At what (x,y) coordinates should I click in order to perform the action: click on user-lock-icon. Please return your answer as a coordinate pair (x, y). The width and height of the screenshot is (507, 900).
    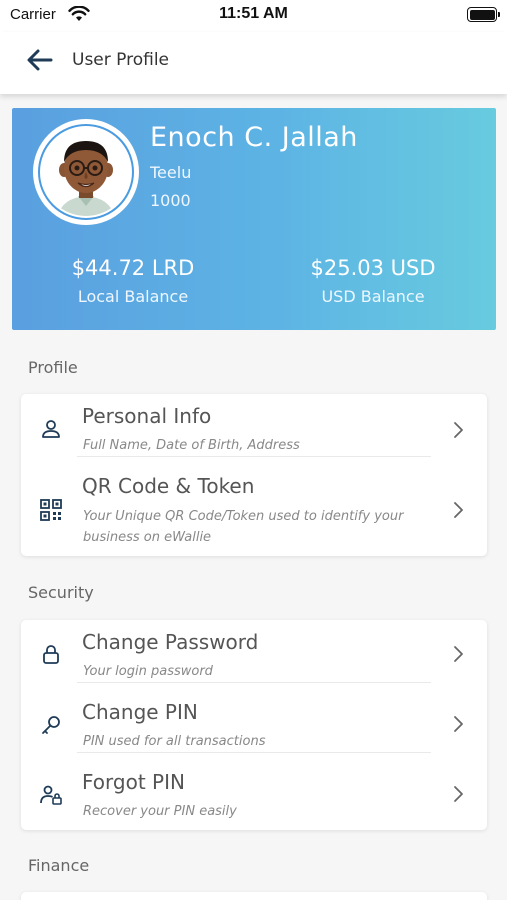
    Looking at the image, I should click on (51, 795).